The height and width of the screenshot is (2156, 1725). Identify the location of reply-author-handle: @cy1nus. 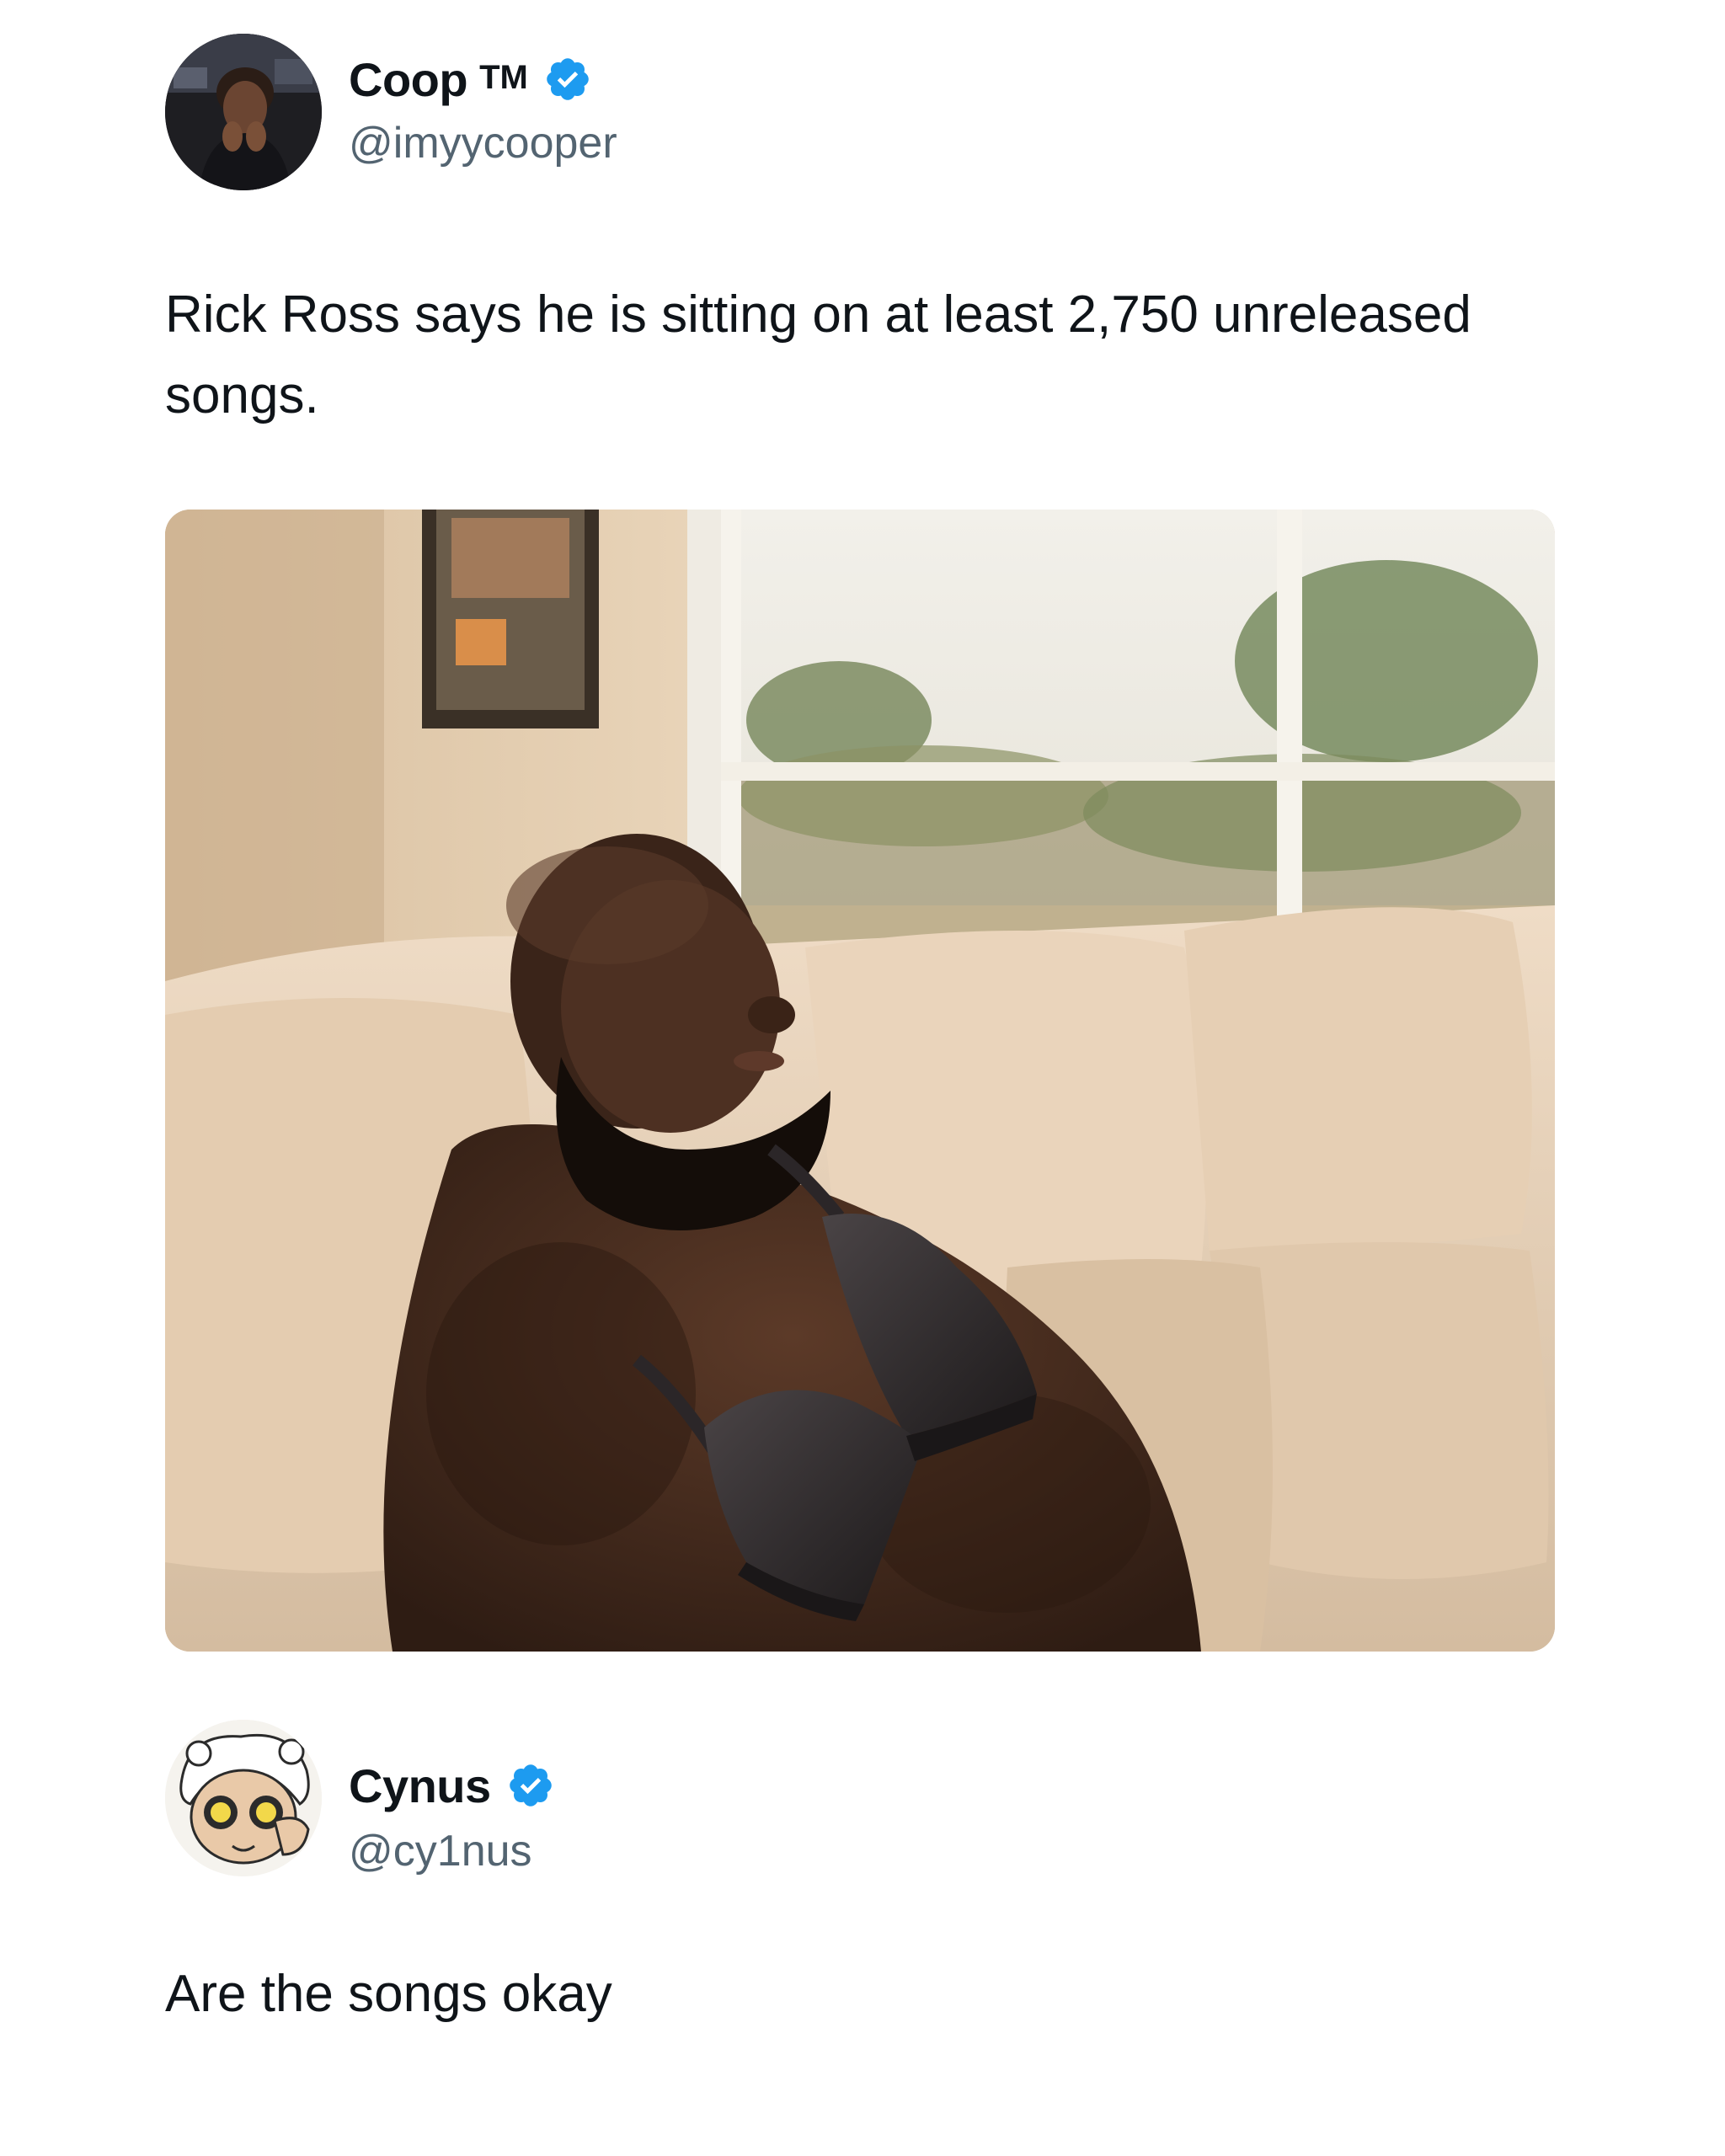
(440, 1851).